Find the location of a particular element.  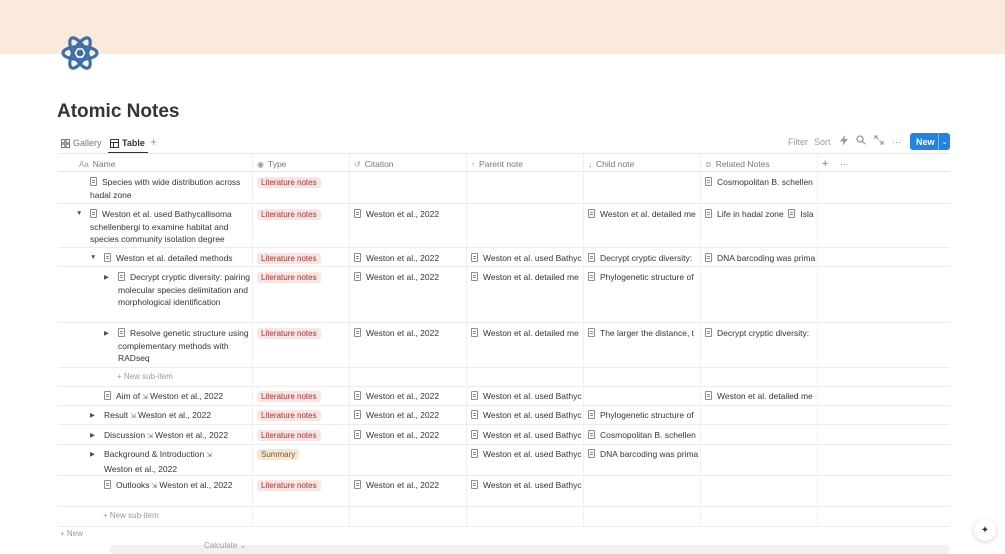

atom-icon is located at coordinates (80, 53).